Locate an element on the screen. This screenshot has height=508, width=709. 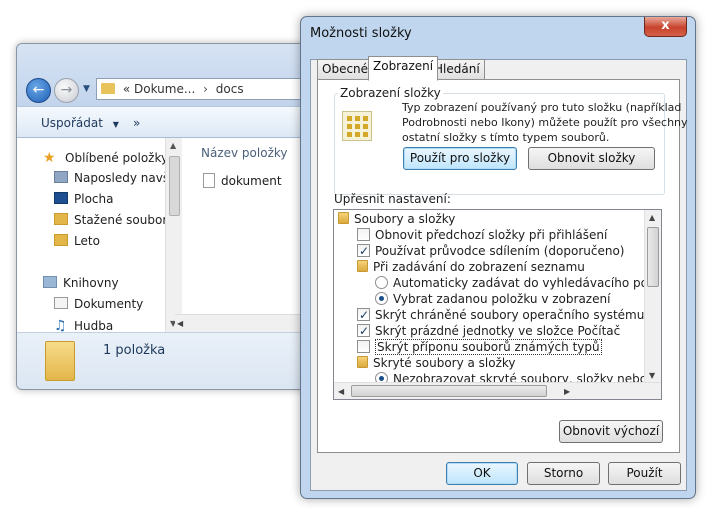
tree-item-label: Soubory a složky is located at coordinates (405, 219).